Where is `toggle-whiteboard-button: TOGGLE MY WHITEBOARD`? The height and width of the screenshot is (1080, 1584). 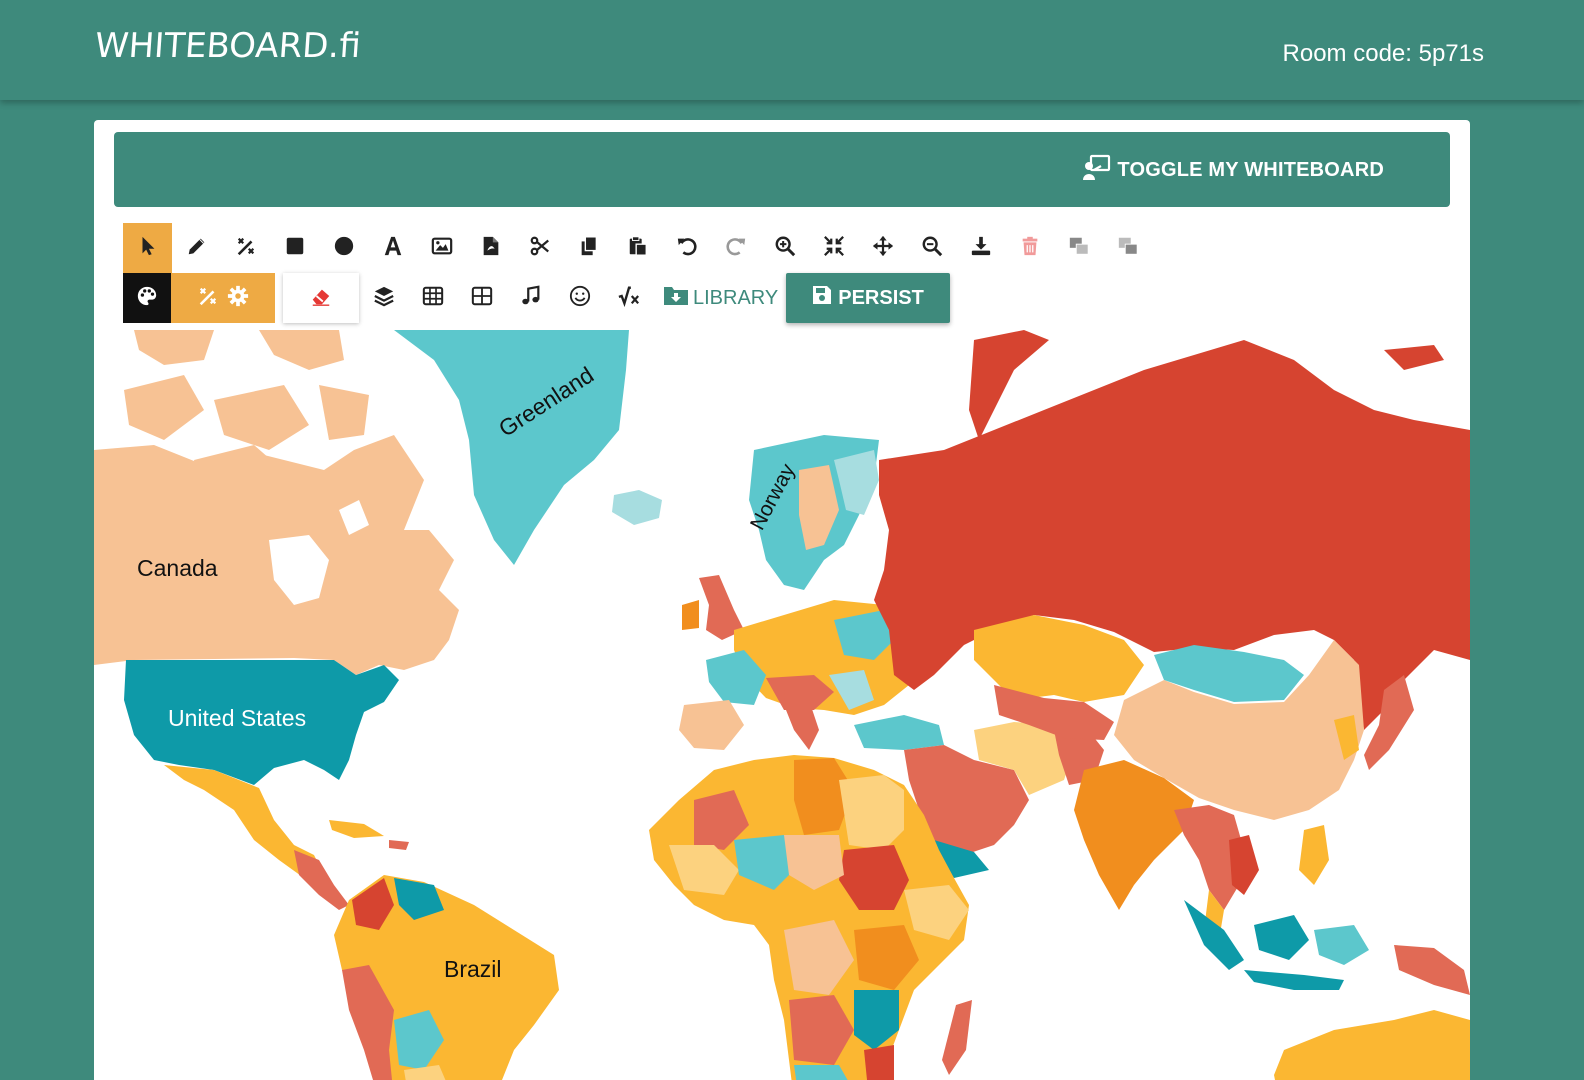
toggle-whiteboard-button: TOGGLE MY WHITEBOARD is located at coordinates (1233, 170).